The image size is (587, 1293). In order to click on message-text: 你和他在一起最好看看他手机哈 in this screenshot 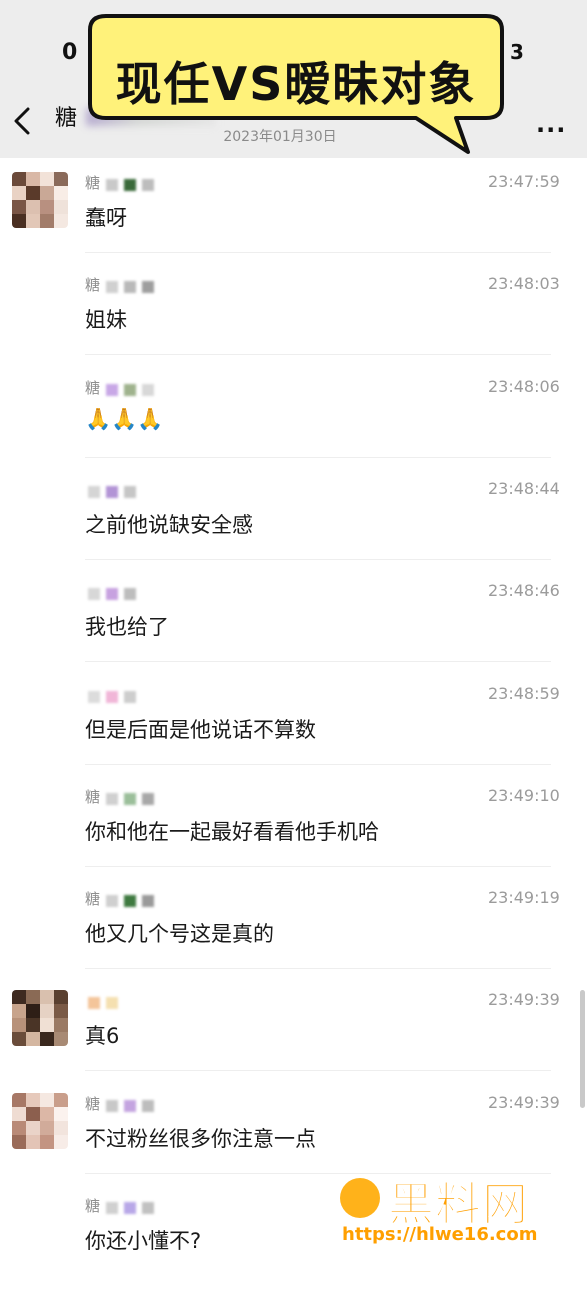, I will do `click(232, 832)`.